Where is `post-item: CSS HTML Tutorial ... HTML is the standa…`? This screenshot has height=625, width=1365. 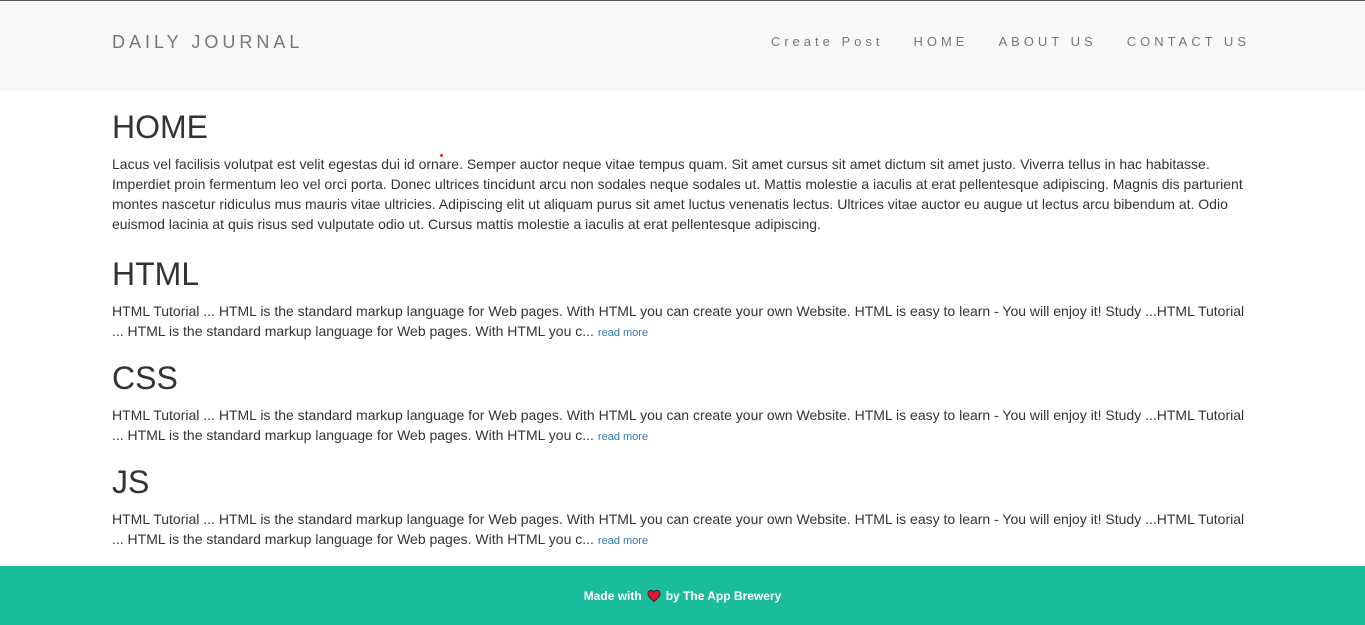 post-item: CSS HTML Tutorial ... HTML is the standa… is located at coordinates (682, 403).